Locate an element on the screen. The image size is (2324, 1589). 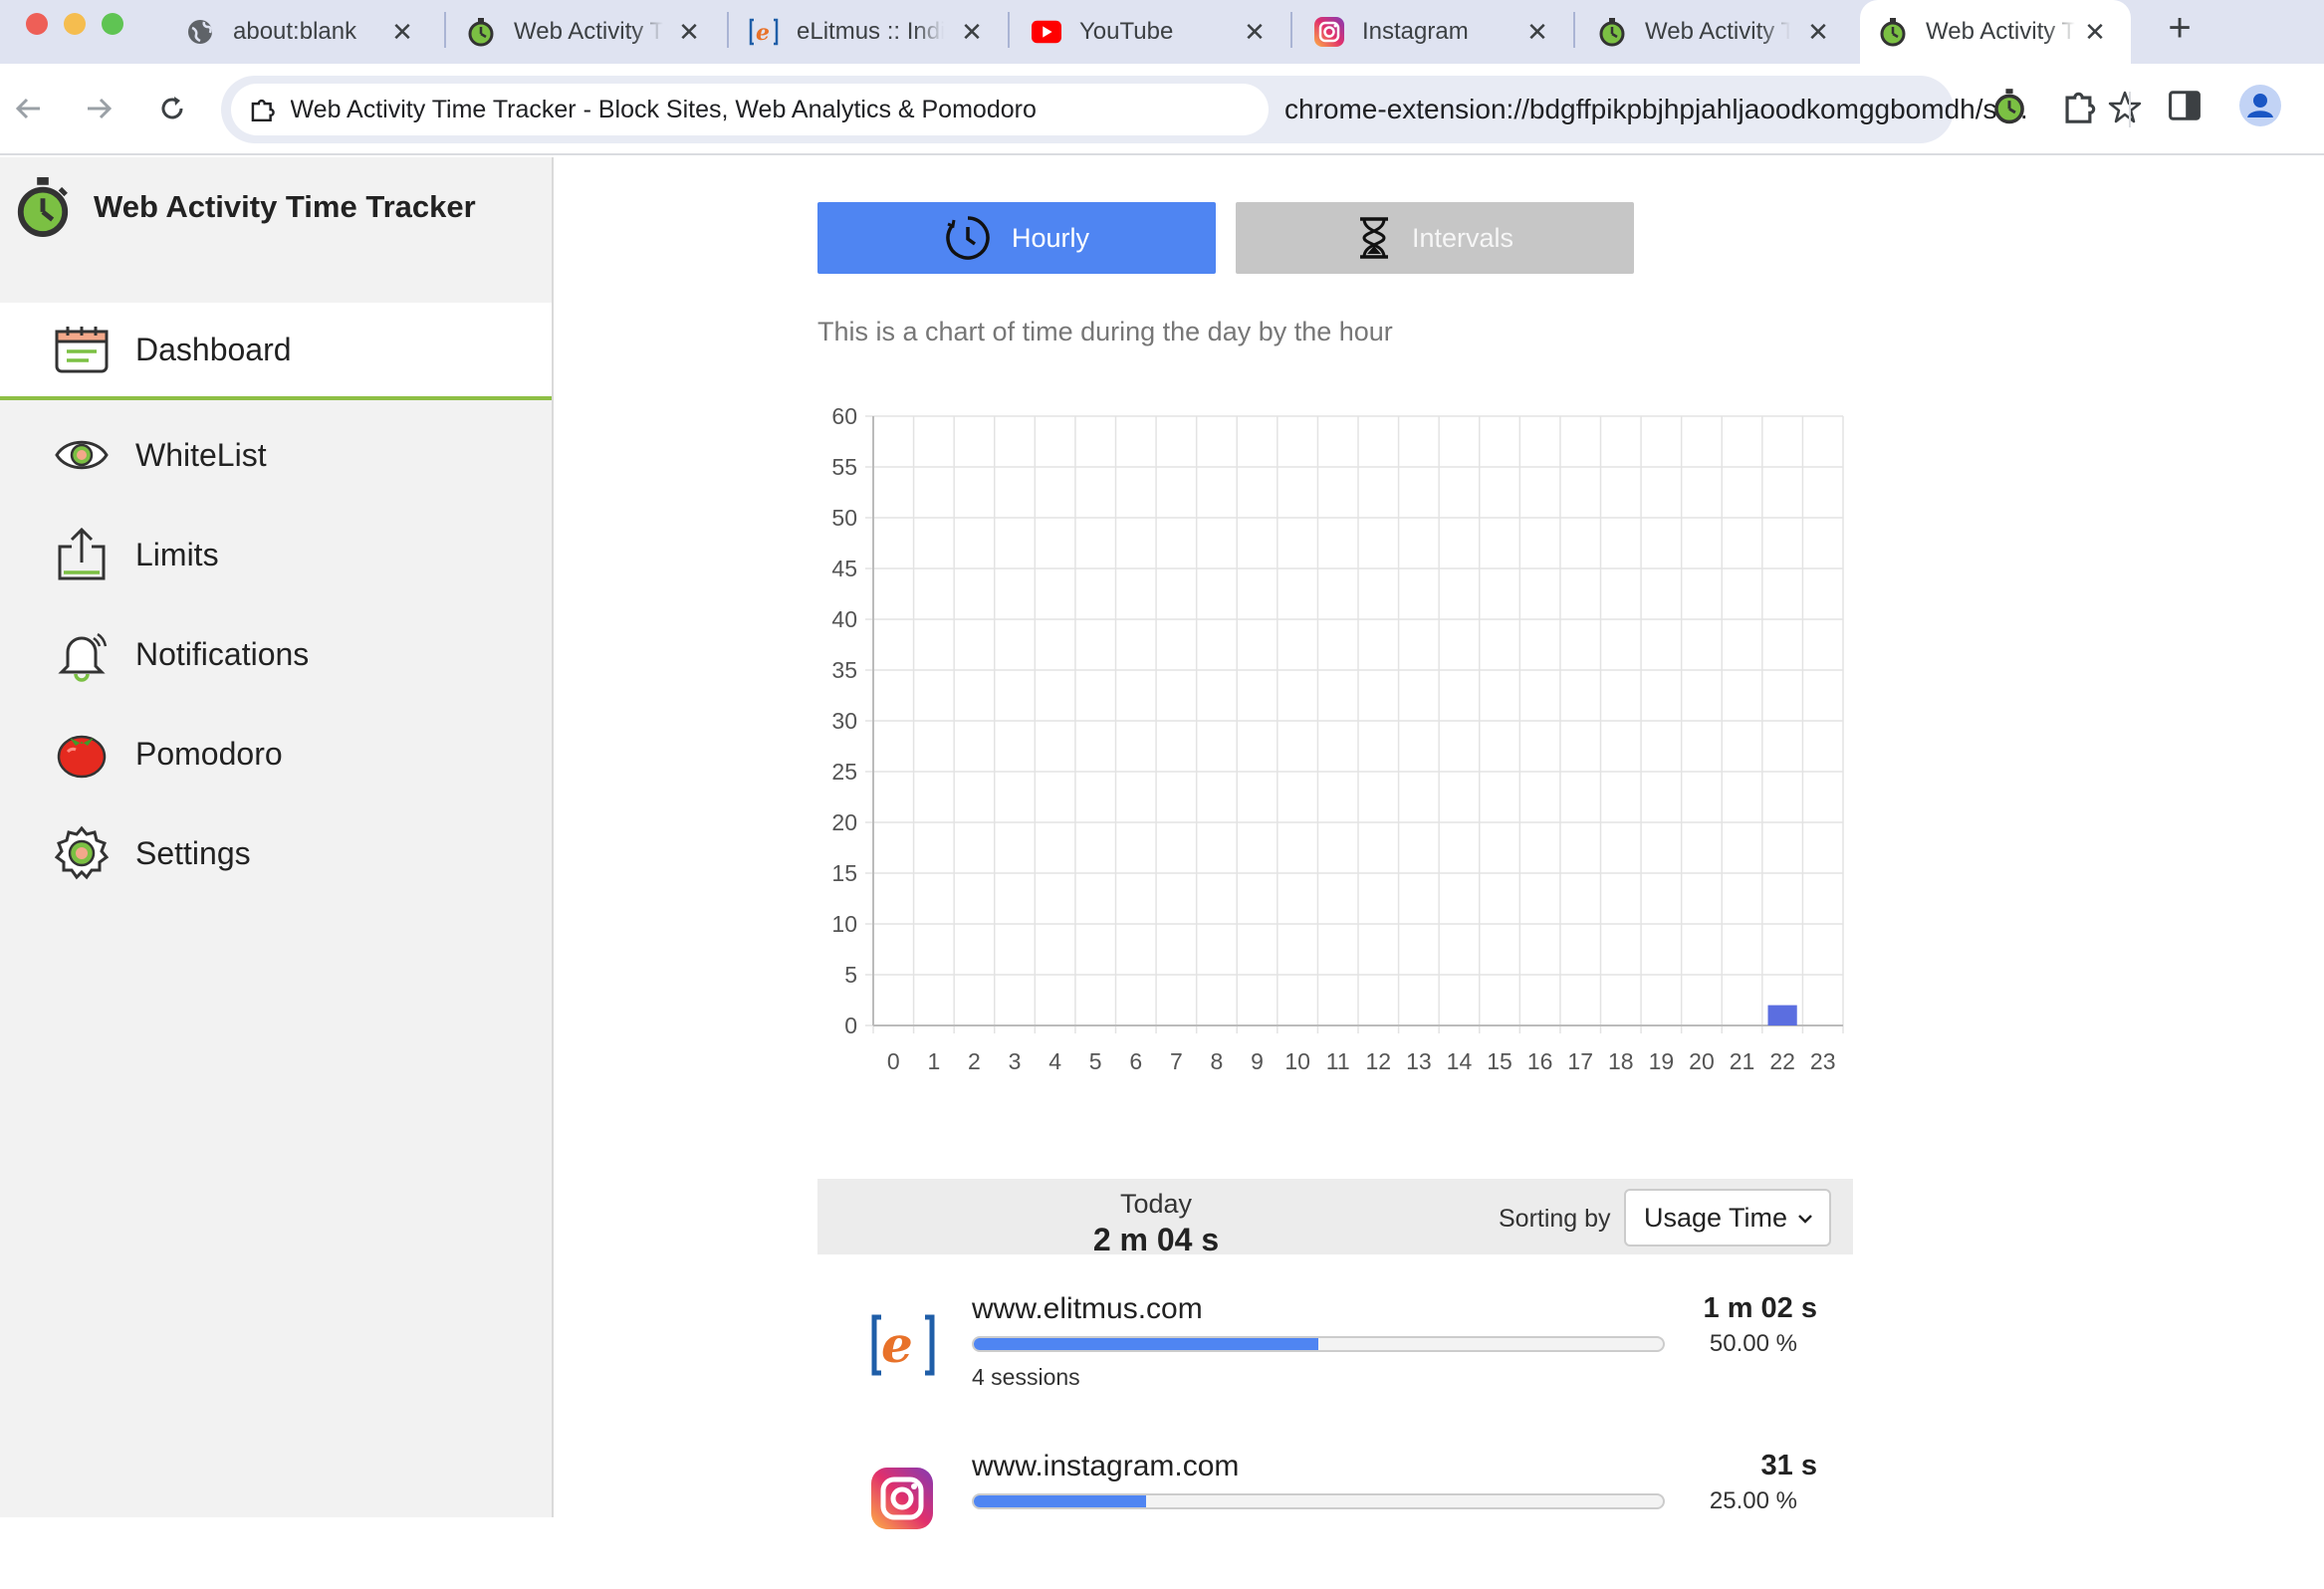
dashboard-icon is located at coordinates (82, 350).